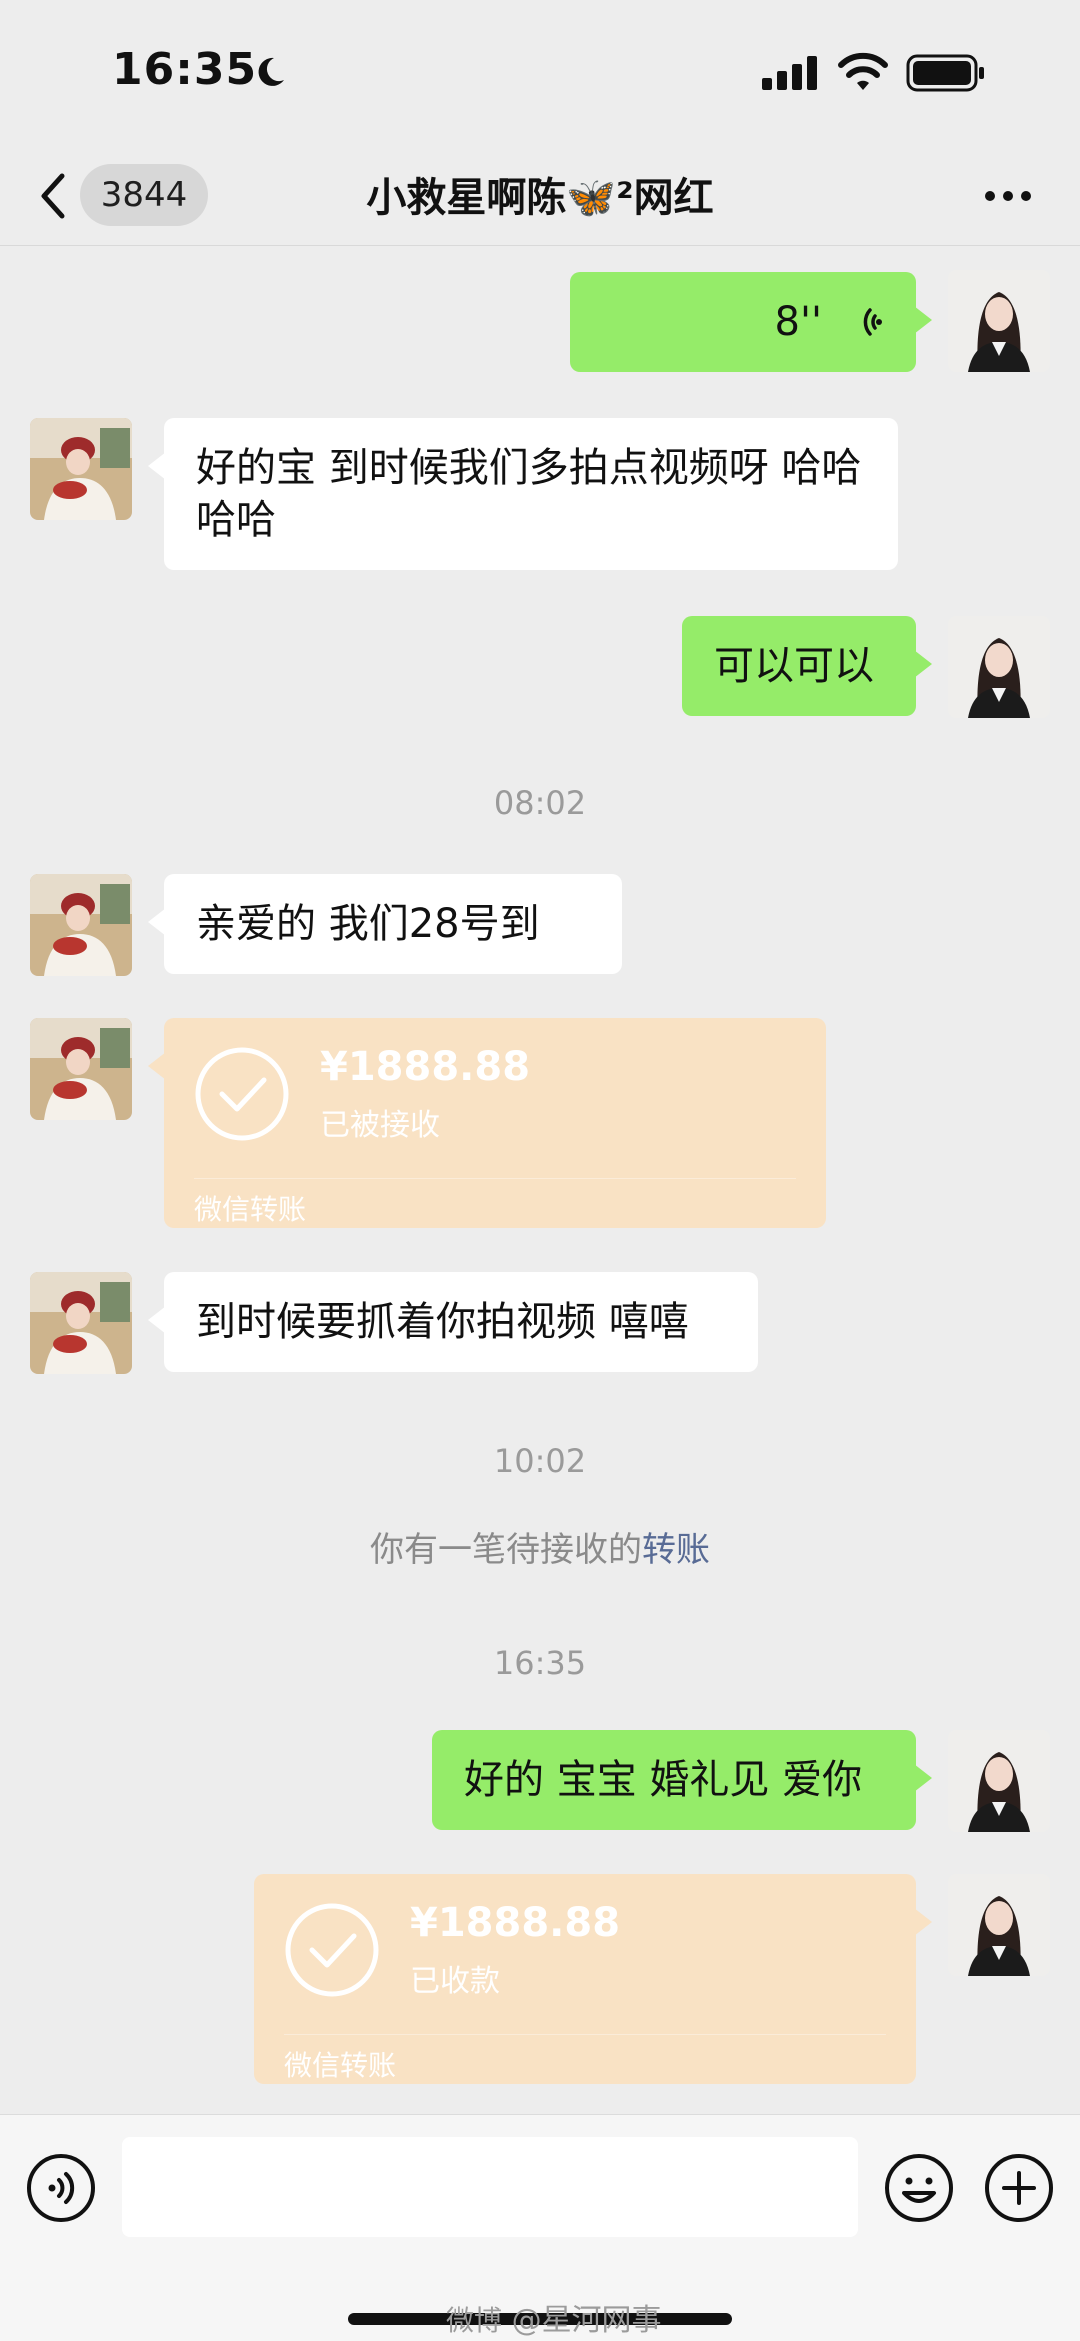 This screenshot has height=2341, width=1080. Describe the element at coordinates (540, 75) in the screenshot. I see `status-bar: 16:35` at that location.